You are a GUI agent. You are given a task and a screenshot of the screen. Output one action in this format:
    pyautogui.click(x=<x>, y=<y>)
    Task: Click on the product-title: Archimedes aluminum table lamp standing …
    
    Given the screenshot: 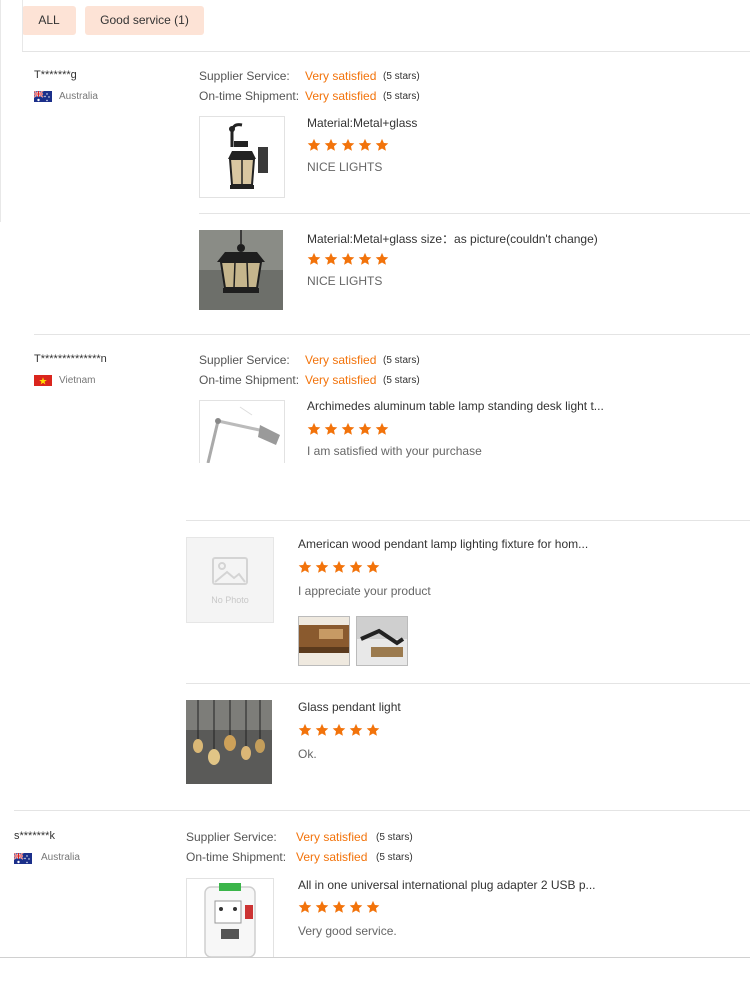 What is the action you would take?
    pyautogui.click(x=455, y=406)
    